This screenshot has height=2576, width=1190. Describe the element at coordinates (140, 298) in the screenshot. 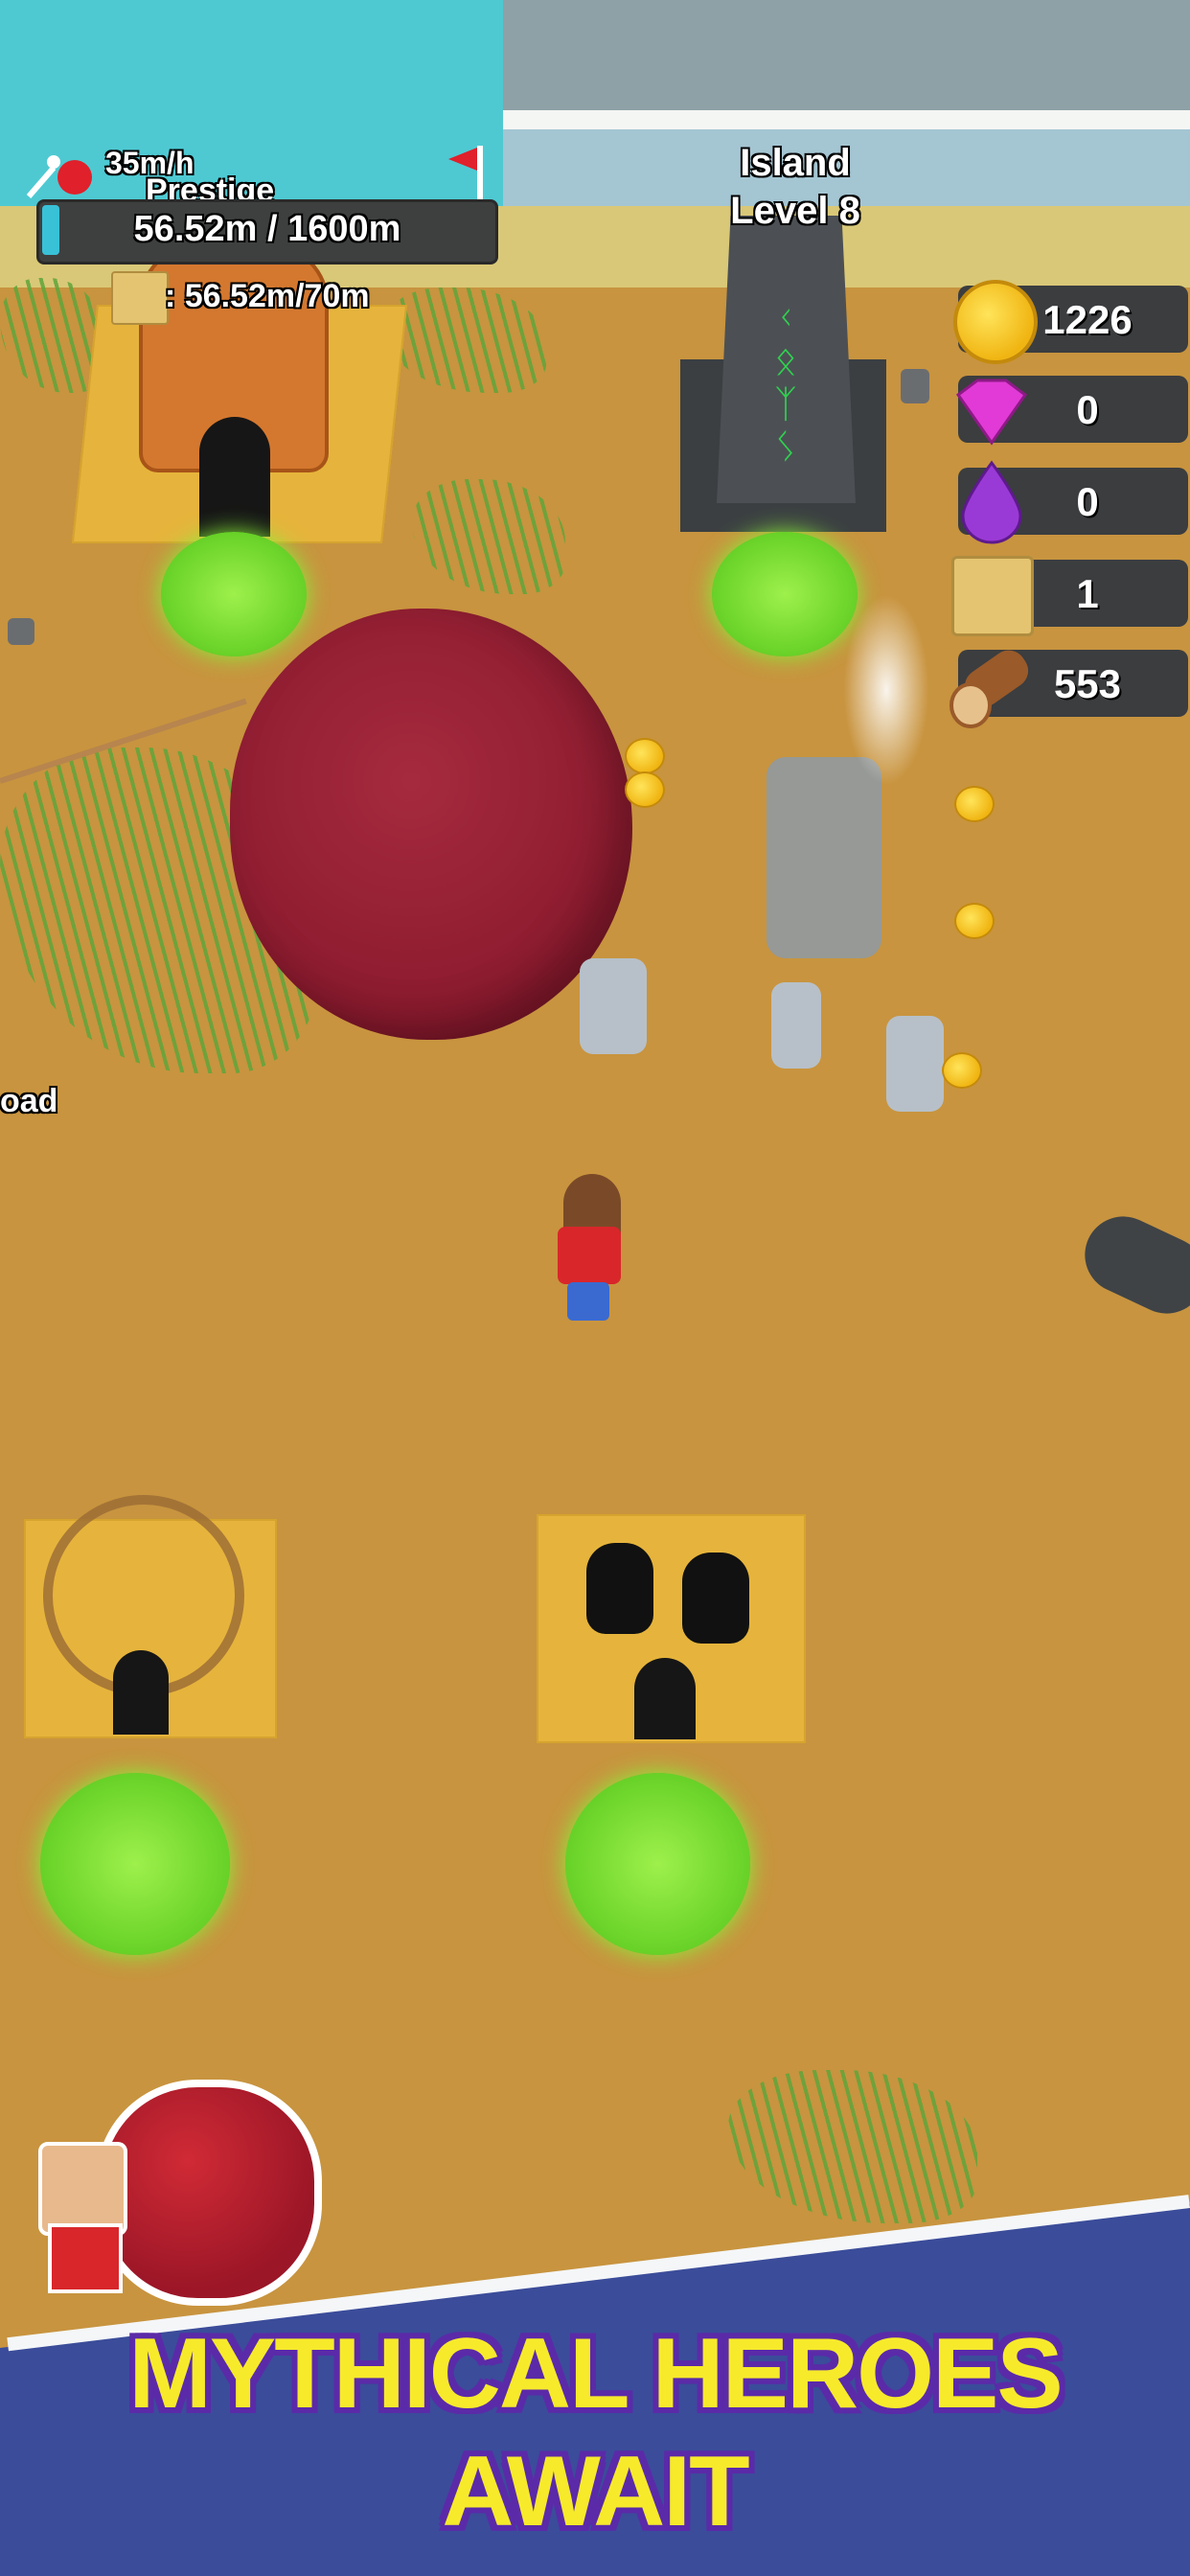

I see `treasure-map-icon` at that location.